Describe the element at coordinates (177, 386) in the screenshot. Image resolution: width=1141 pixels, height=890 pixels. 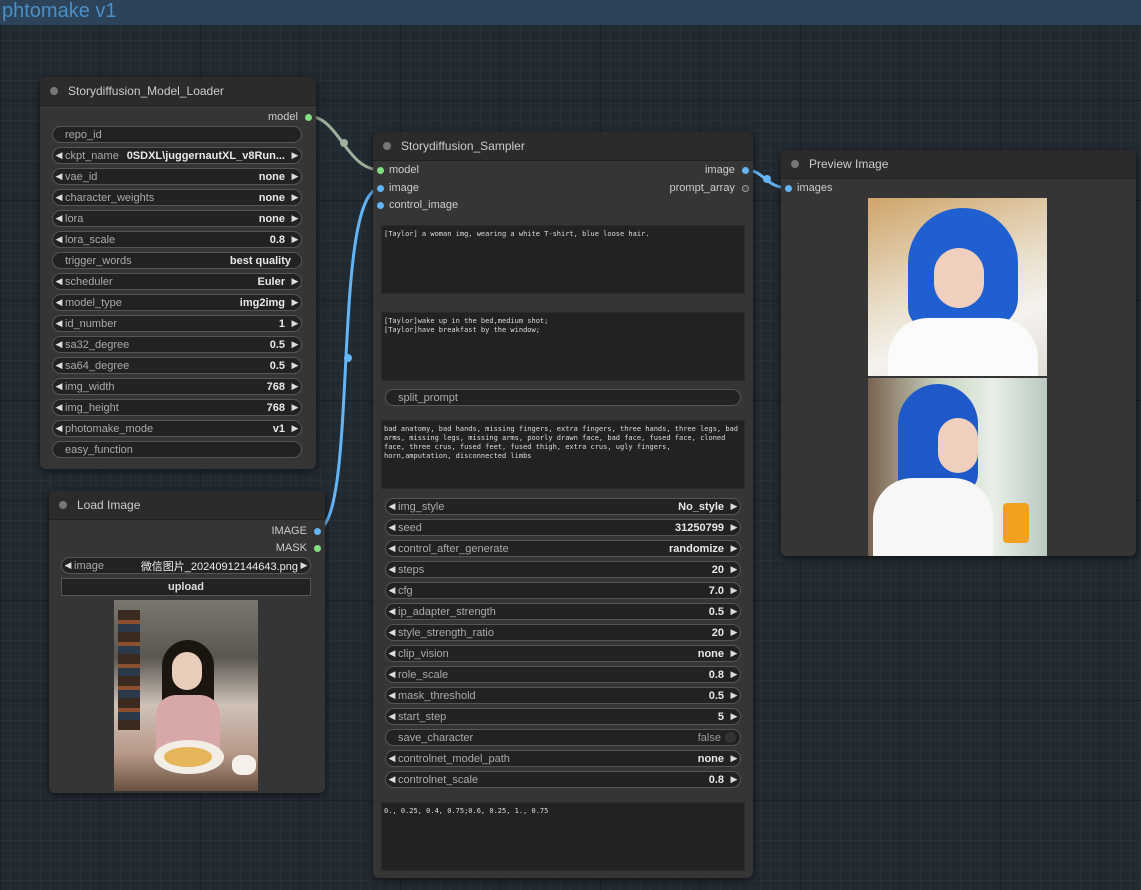
I see `img-width-widget: ◀ img_width 768 ▶` at that location.